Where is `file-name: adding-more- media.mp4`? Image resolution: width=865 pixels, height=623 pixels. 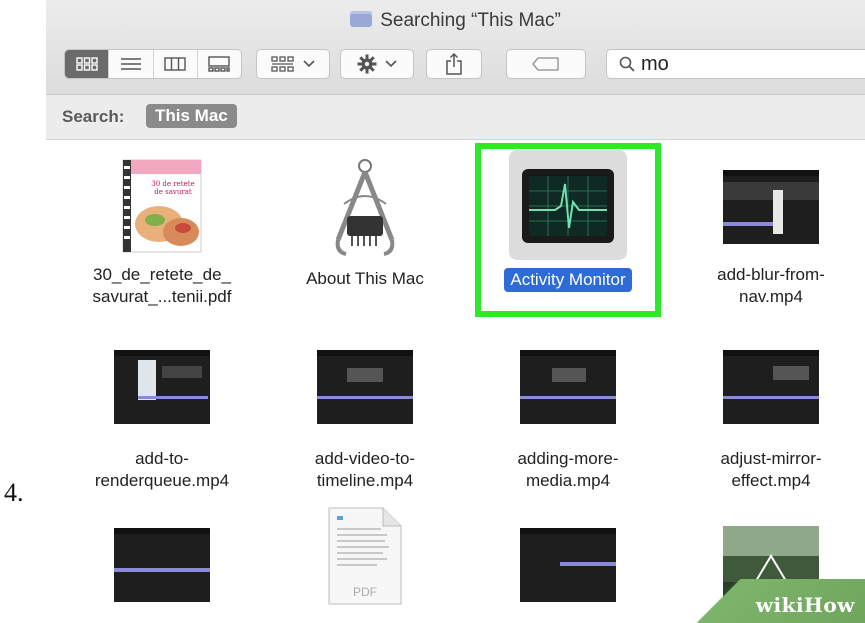
file-name: adding-more- media.mp4 is located at coordinates (568, 470).